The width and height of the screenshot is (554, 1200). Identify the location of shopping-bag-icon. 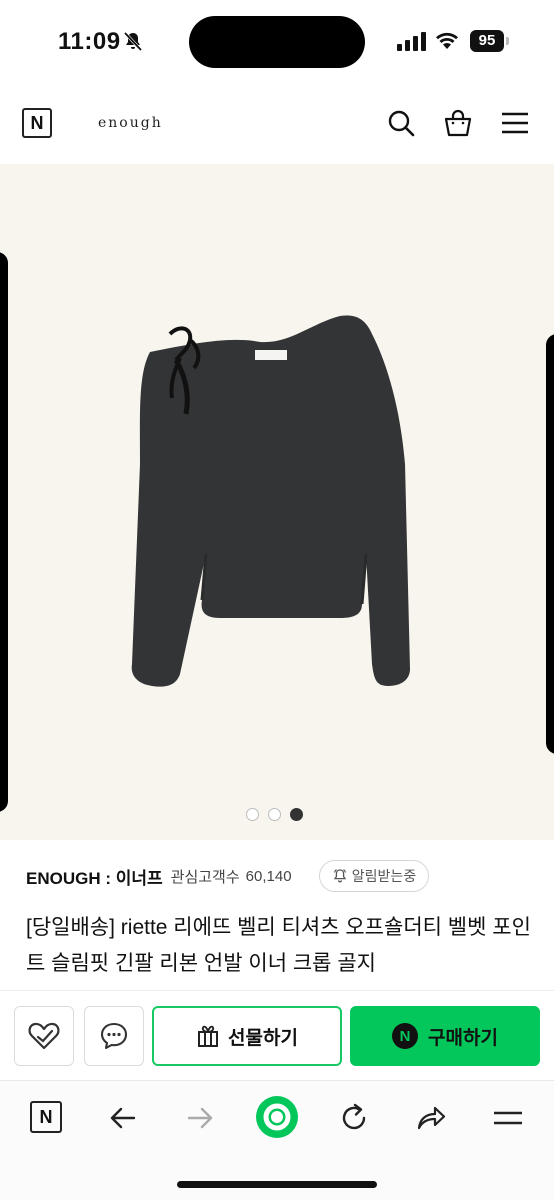
(458, 123).